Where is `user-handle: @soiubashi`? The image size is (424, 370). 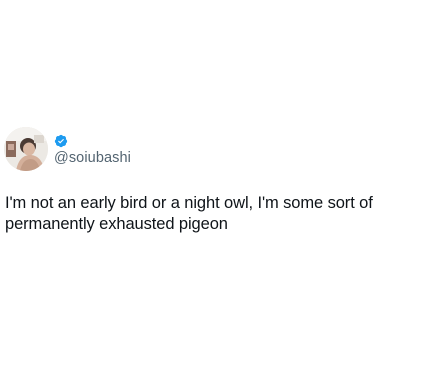
user-handle: @soiubashi is located at coordinates (92, 158).